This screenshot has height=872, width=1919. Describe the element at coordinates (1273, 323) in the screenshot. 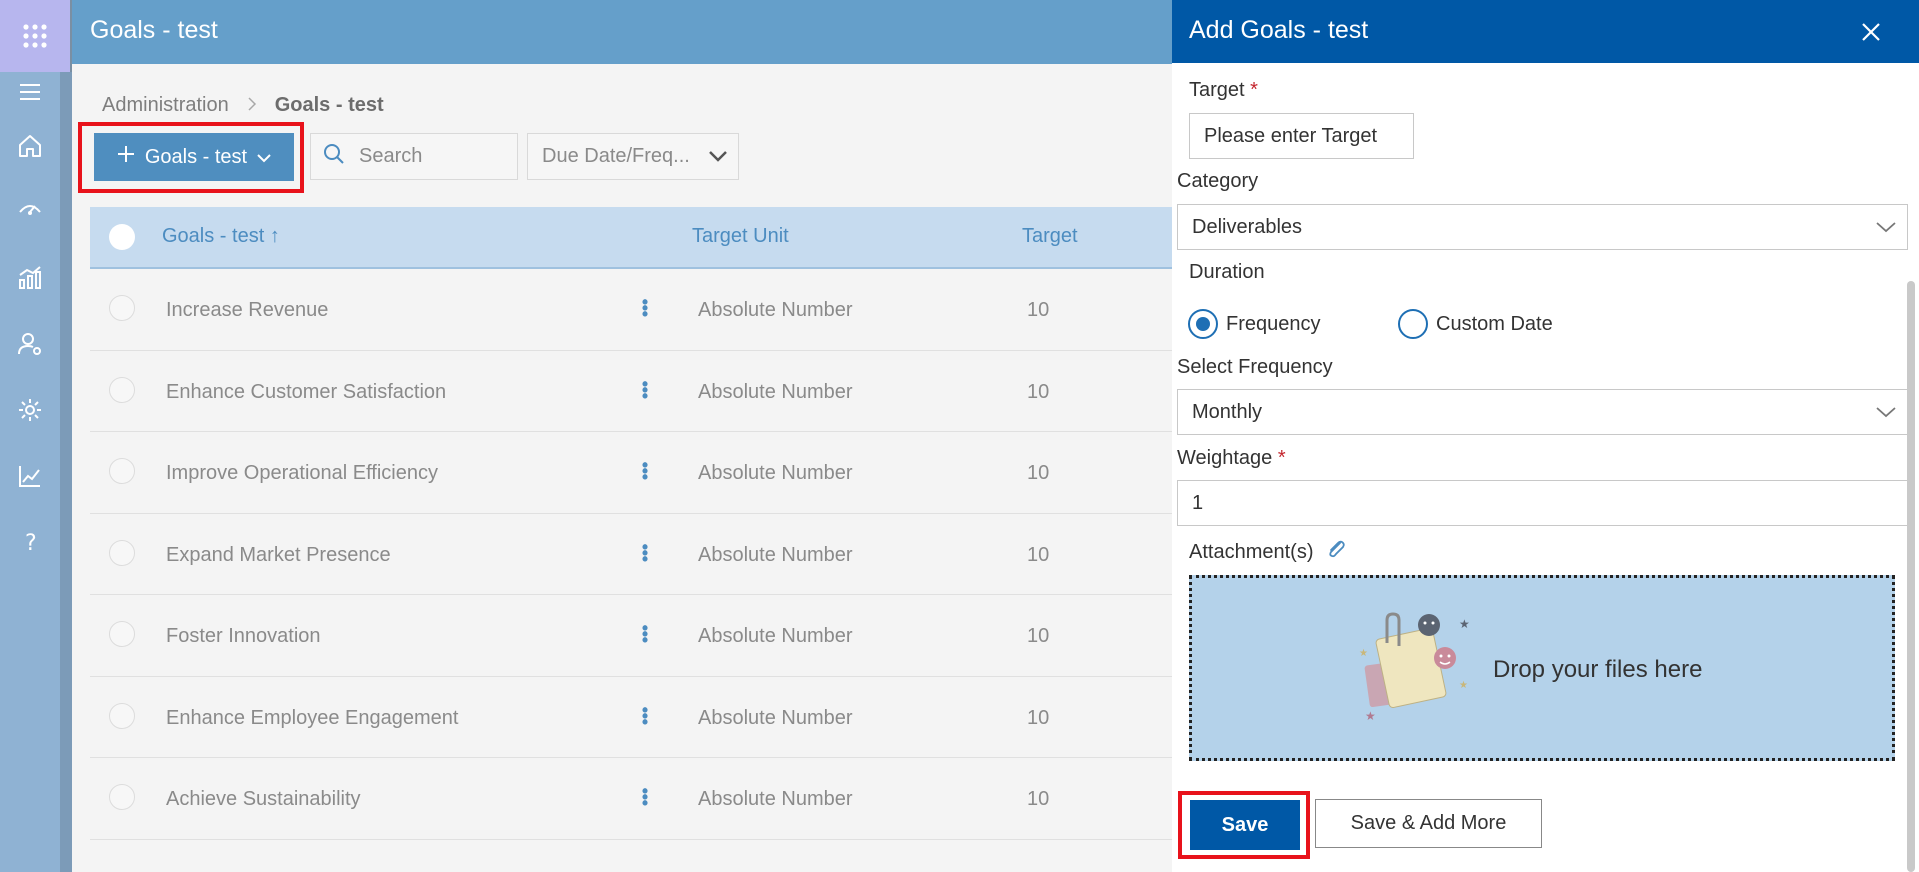

I see `duration-option-frequency: Frequency` at that location.